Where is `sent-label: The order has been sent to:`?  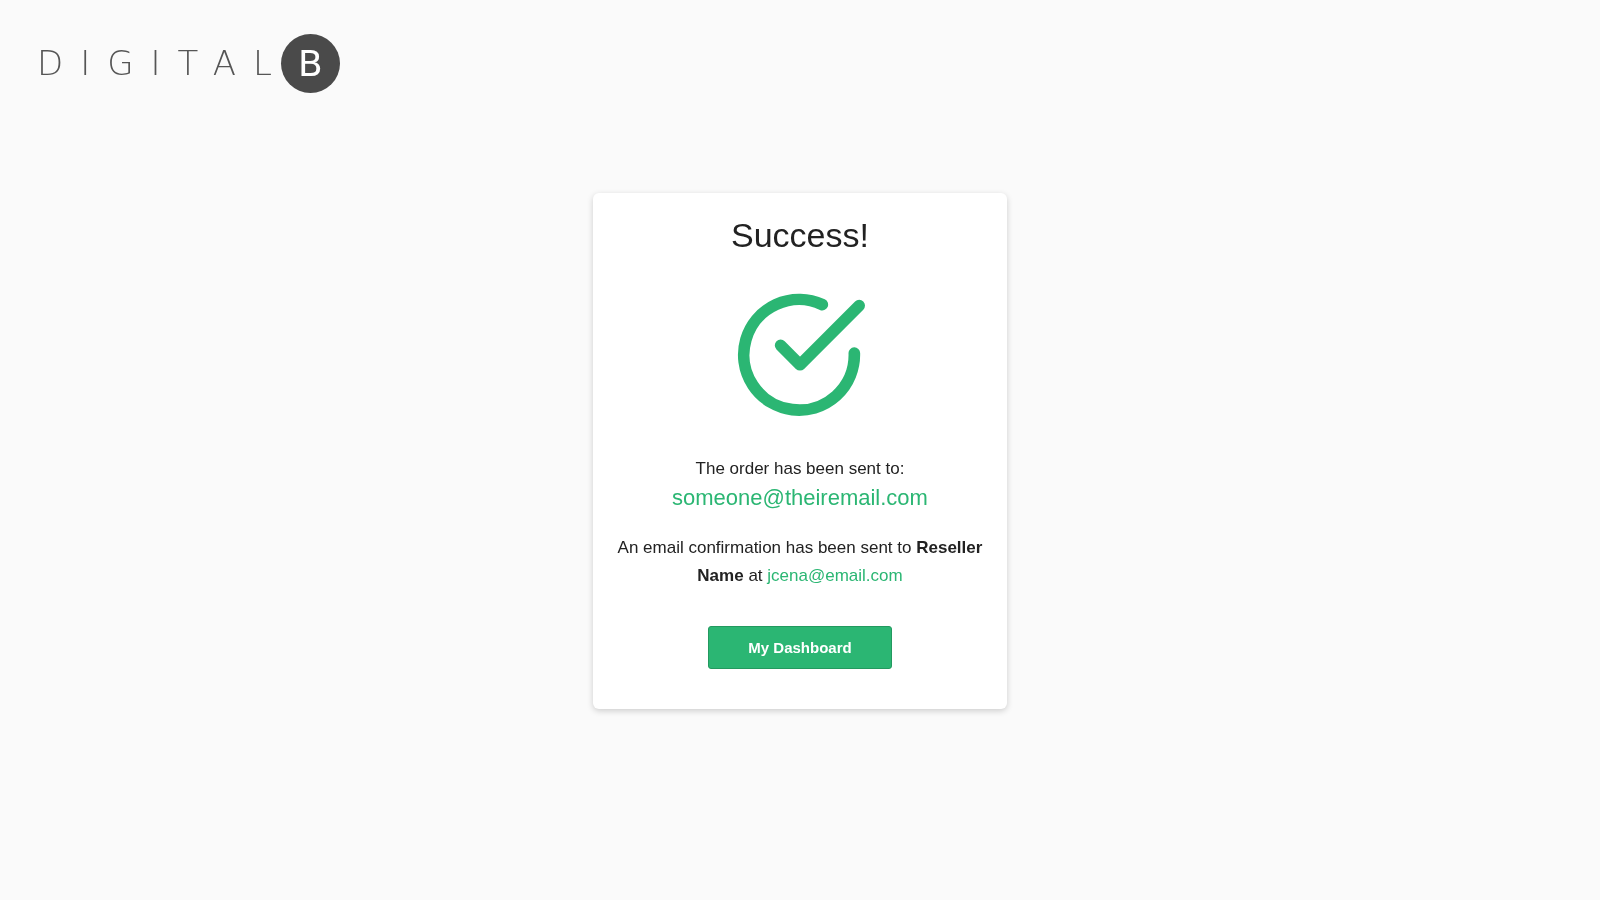 sent-label: The order has been sent to: is located at coordinates (800, 468).